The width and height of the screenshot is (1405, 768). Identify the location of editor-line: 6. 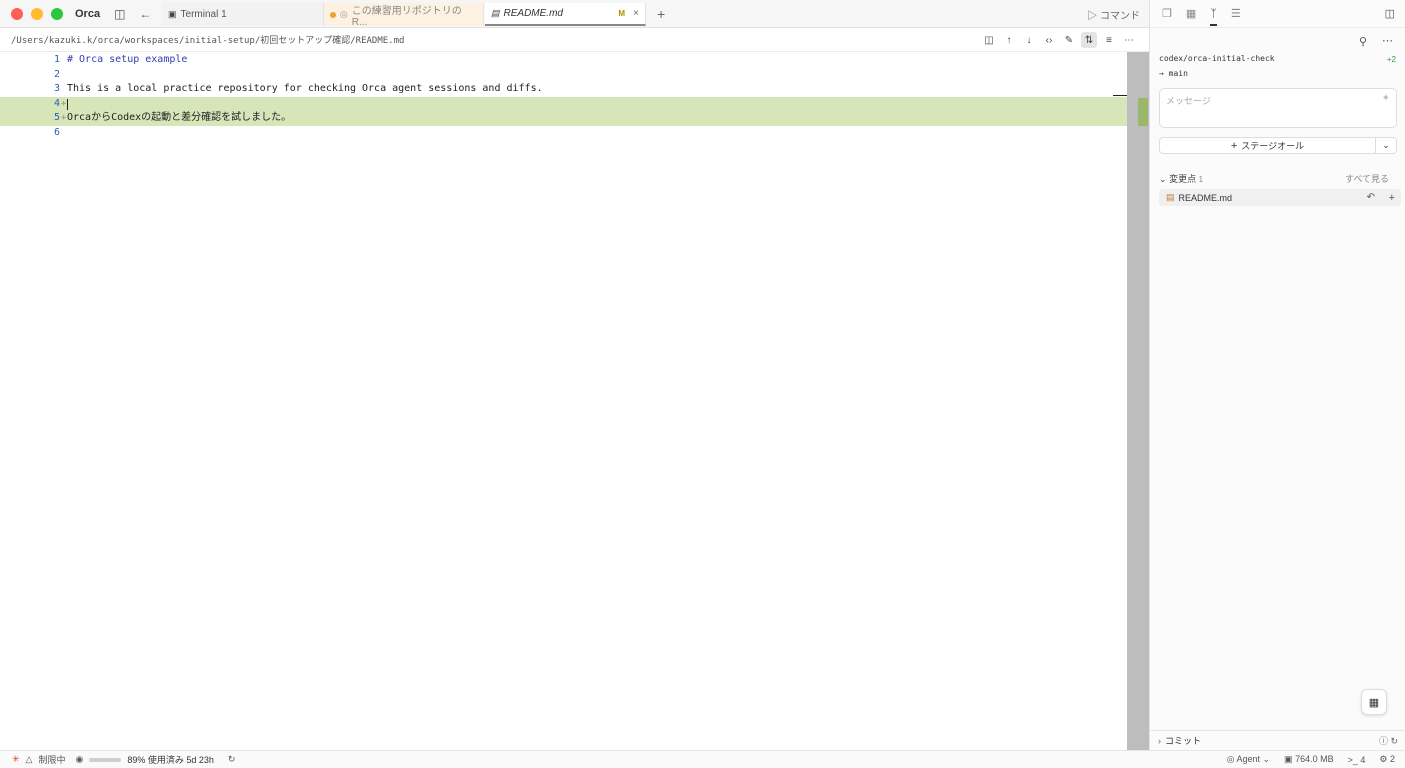
(563, 133).